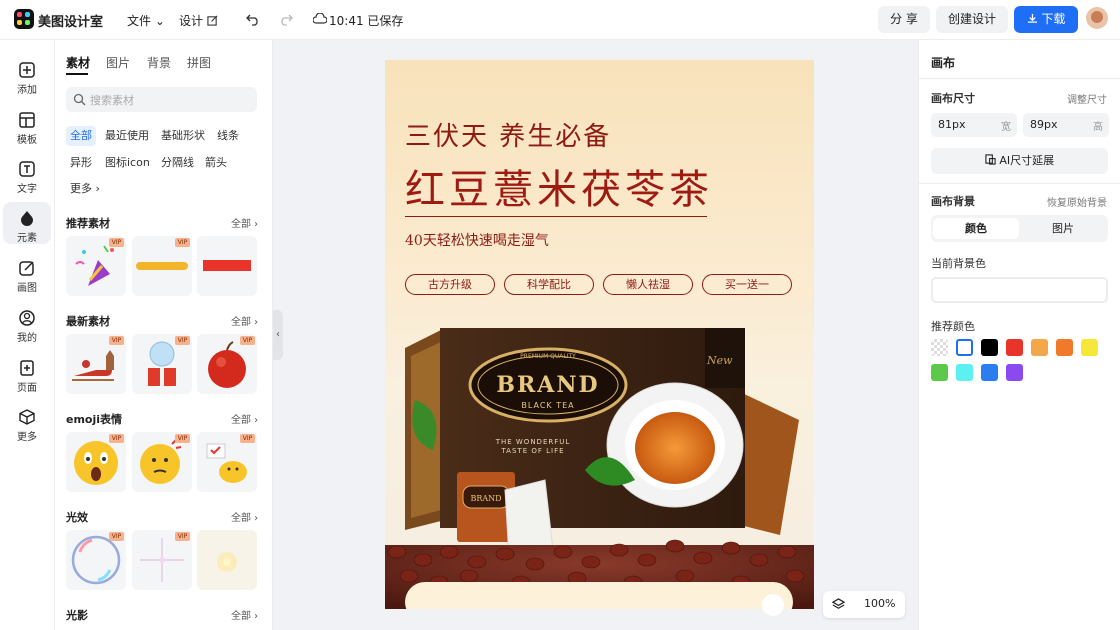  What do you see at coordinates (85, 189) in the screenshot?
I see `chip-more: 更多 ›` at bounding box center [85, 189].